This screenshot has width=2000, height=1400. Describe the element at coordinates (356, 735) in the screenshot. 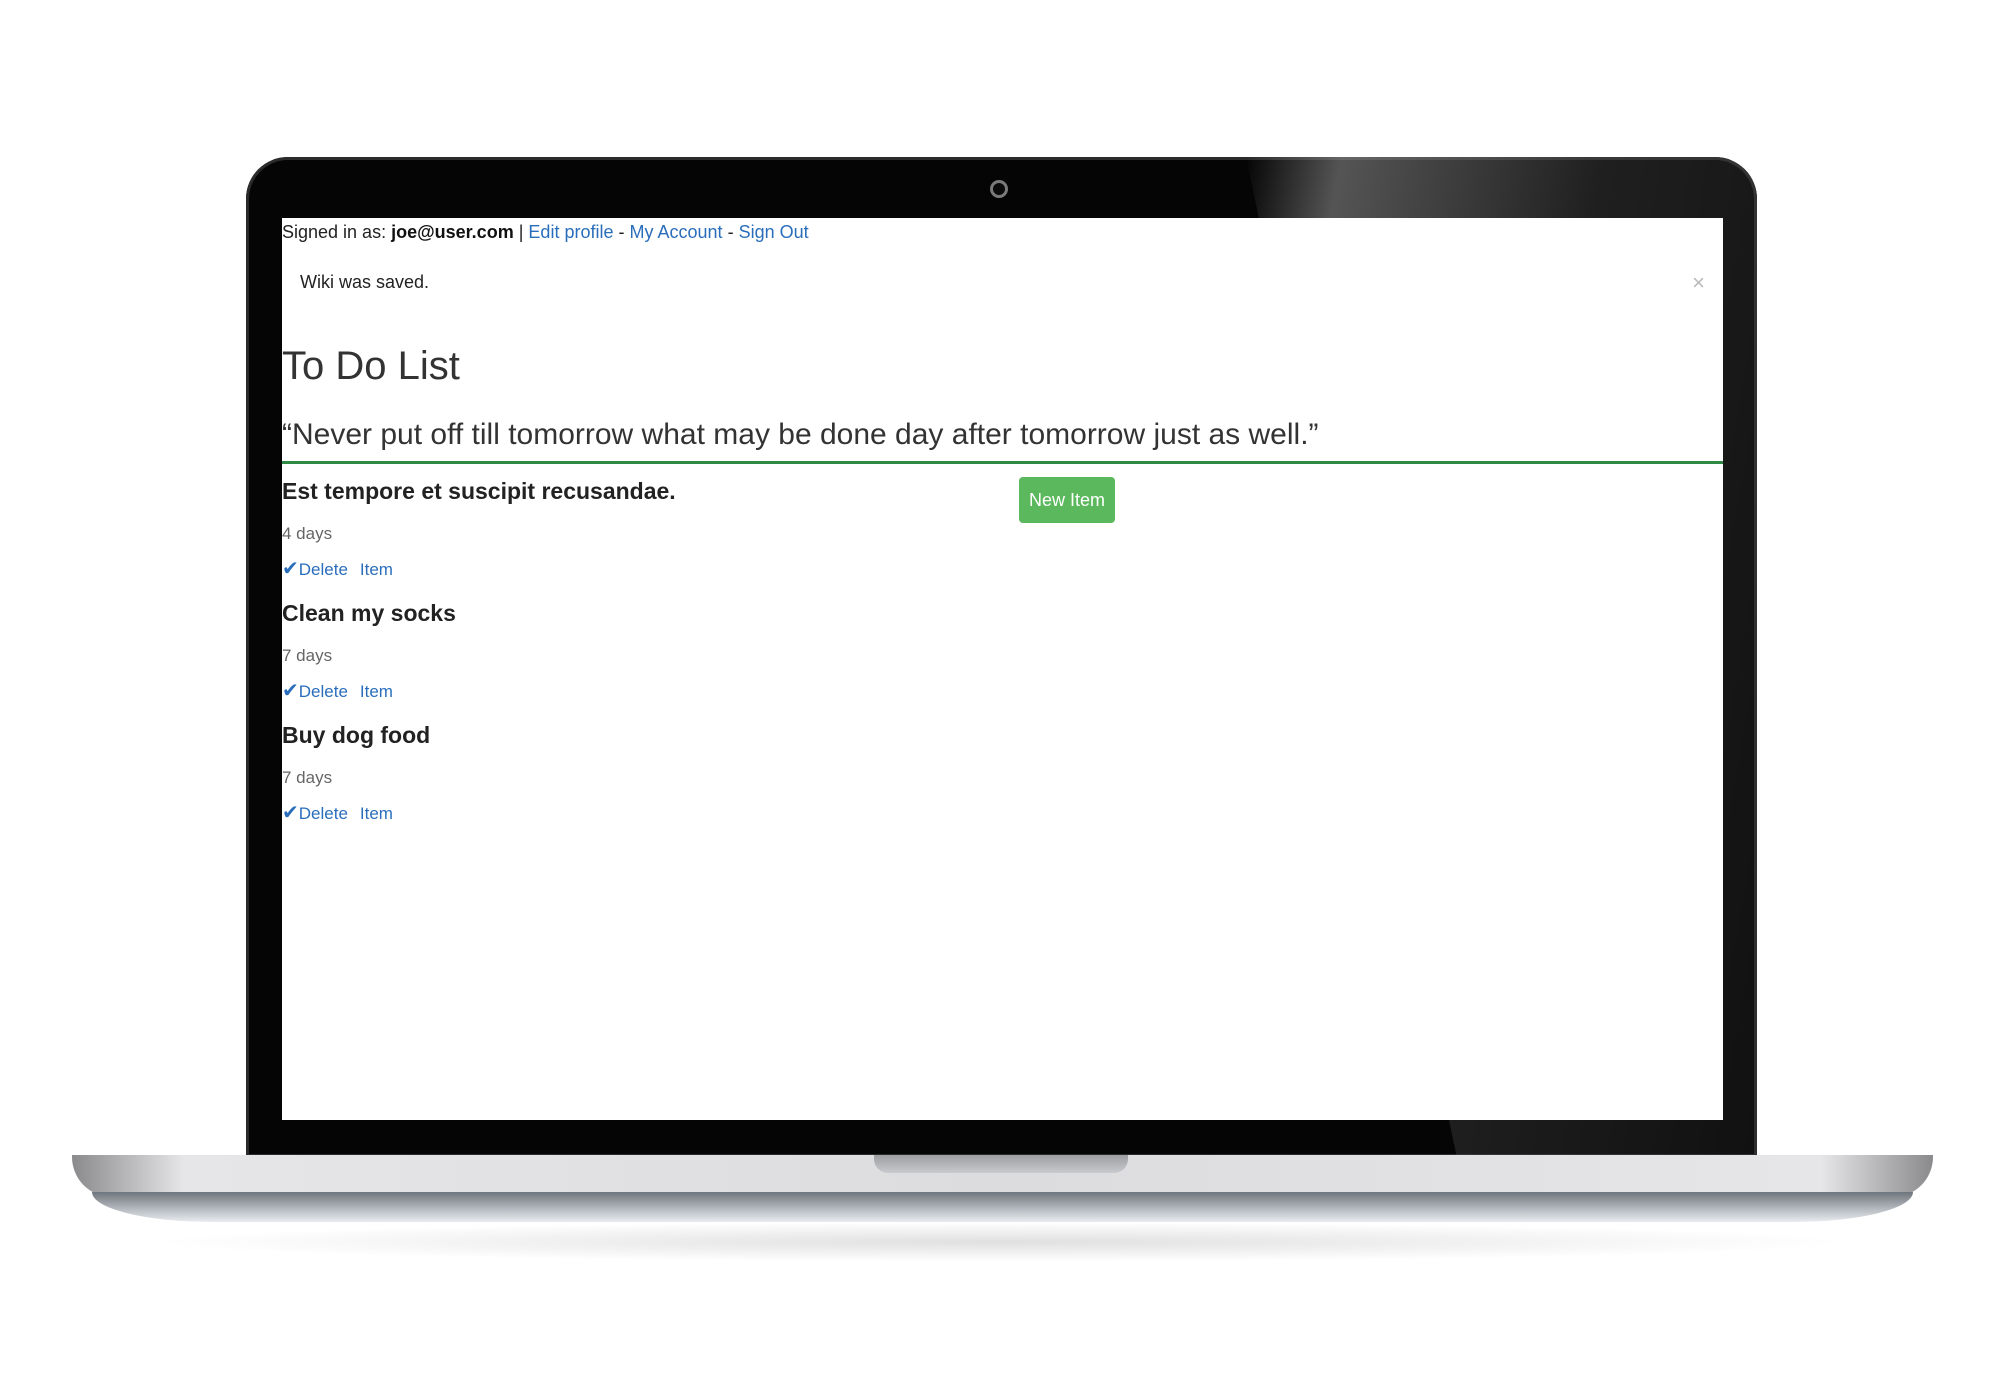

I see `item-title: Buy dog food` at that location.